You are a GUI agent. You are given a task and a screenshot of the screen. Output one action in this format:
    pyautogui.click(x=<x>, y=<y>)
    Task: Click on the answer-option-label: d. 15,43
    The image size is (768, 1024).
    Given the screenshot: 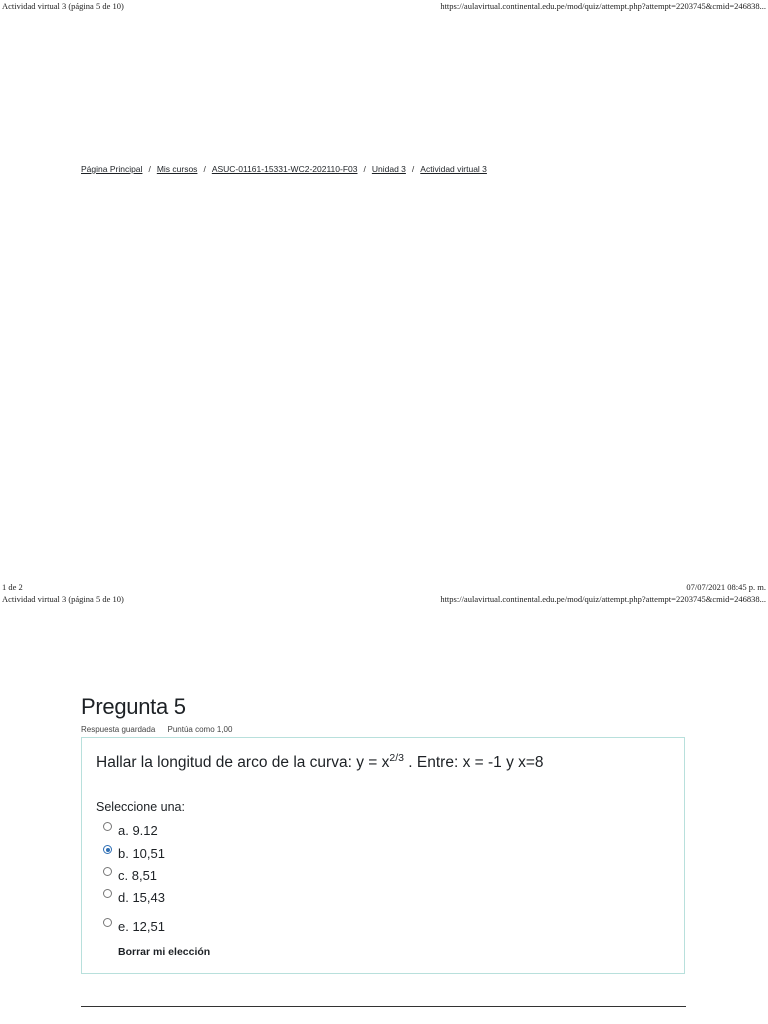 What is the action you would take?
    pyautogui.click(x=141, y=897)
    